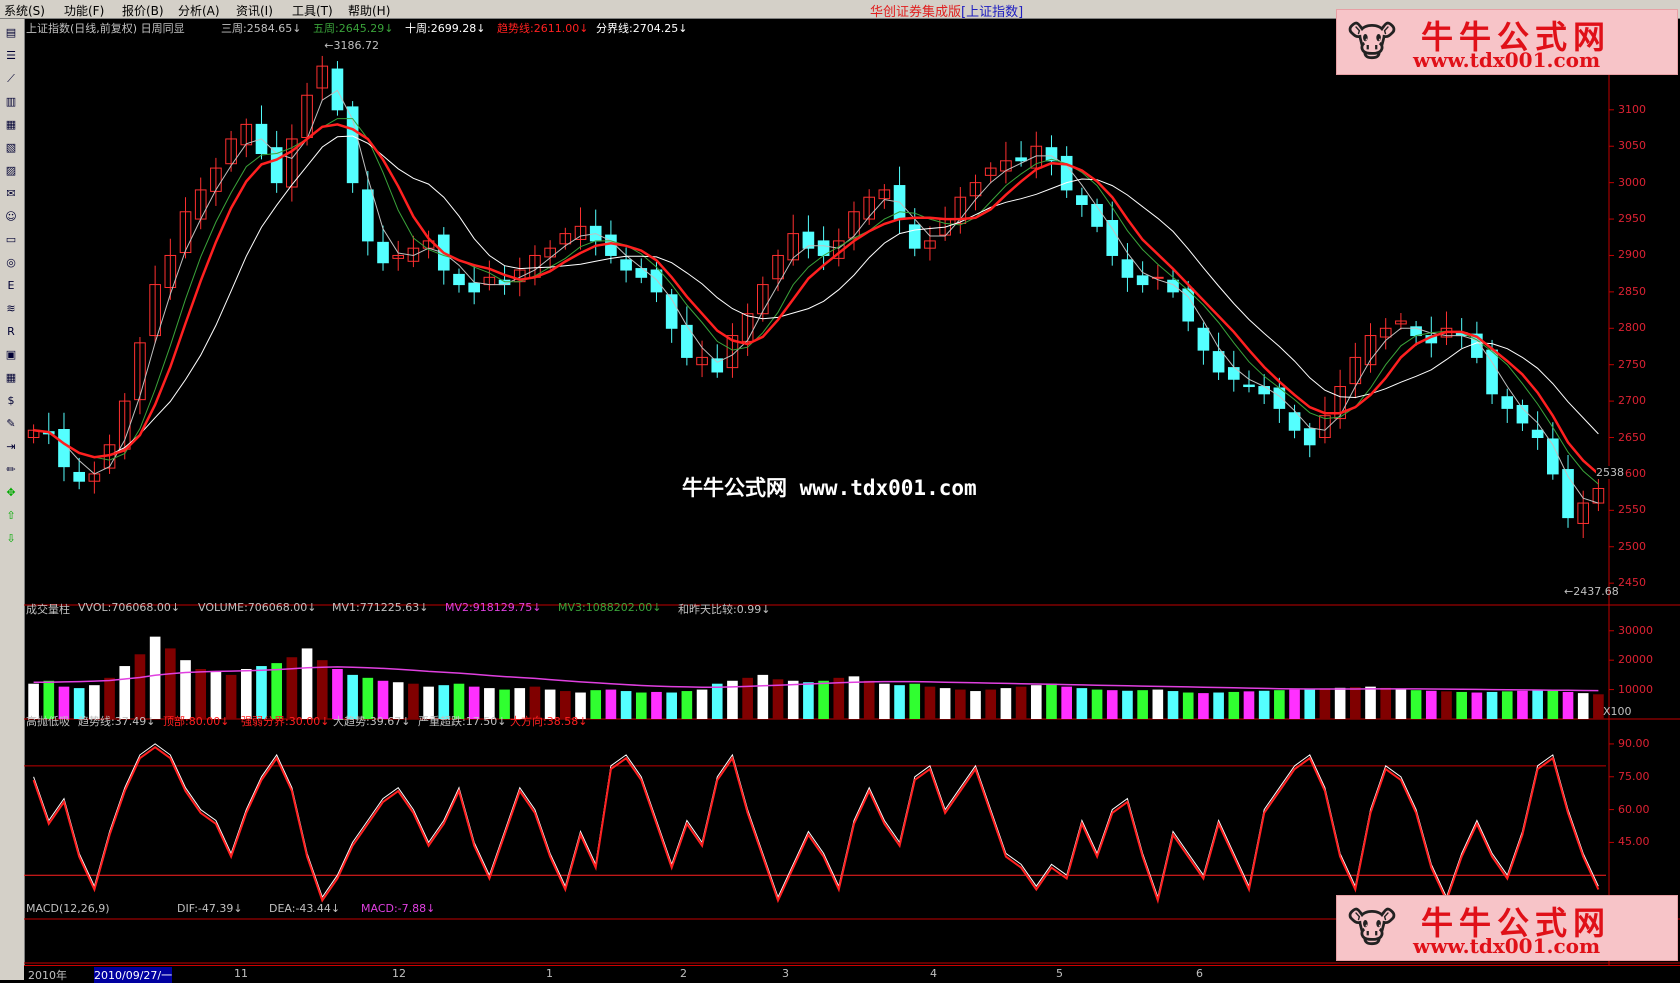 Image resolution: width=1680 pixels, height=983 pixels. Describe the element at coordinates (380, 607) in the screenshot. I see `volume_panel-indicator-2: MV1:771225.63↓` at that location.